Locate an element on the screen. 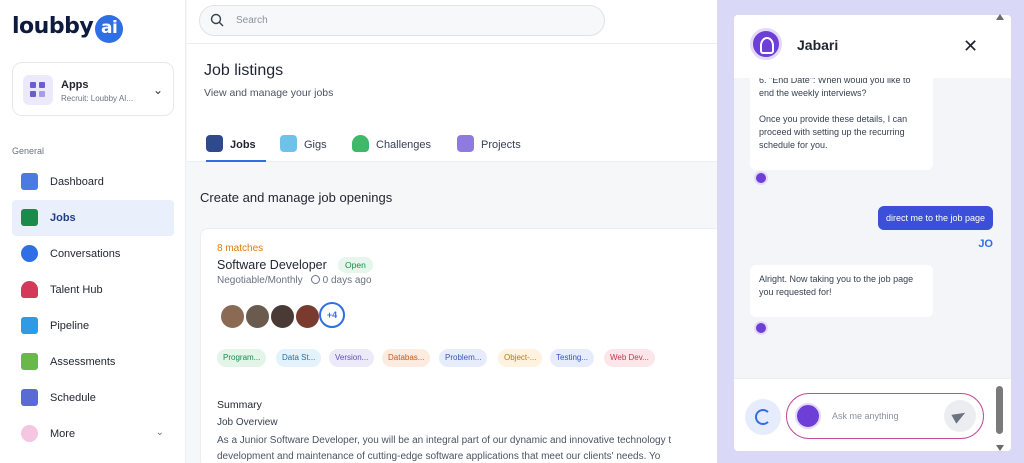  chat-header: Jabari ✕ is located at coordinates (872, 46).